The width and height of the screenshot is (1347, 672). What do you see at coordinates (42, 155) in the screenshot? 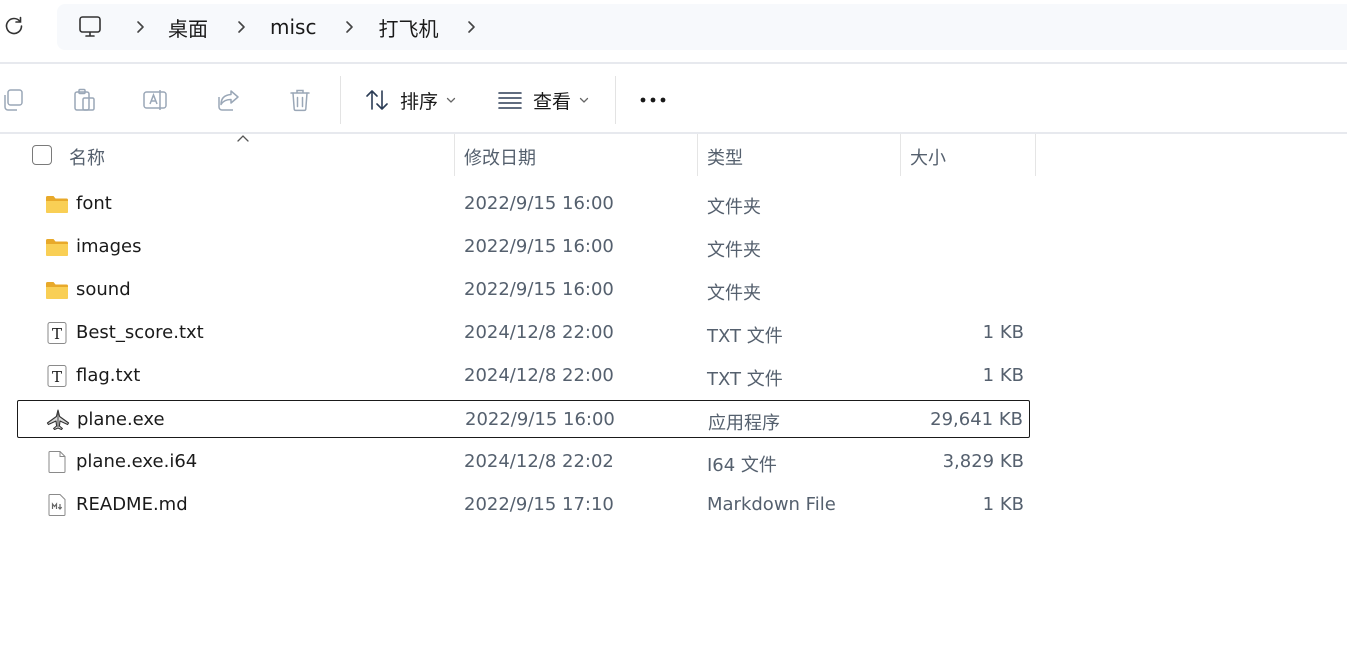
I see `select-all-checkbox` at bounding box center [42, 155].